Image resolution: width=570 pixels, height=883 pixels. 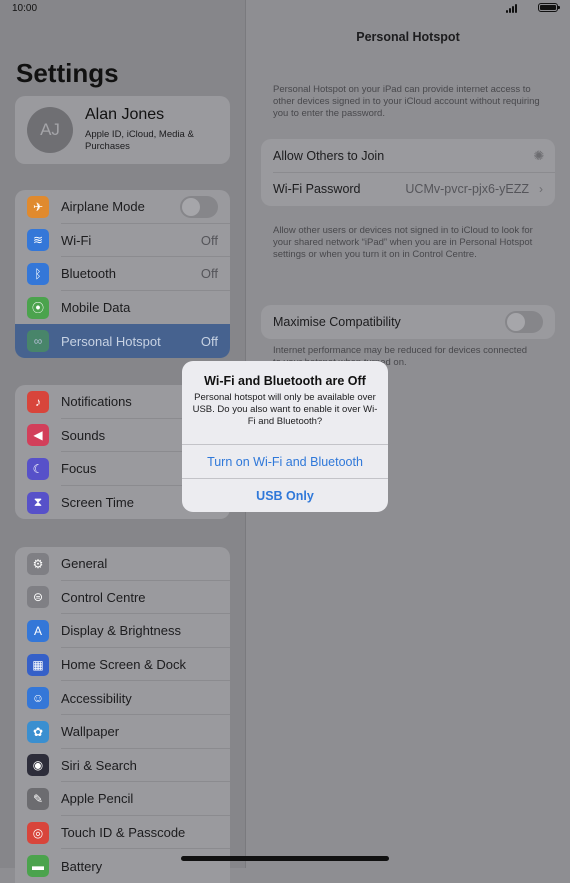 I want to click on sidebar-item-home-screen-dock: ▦ Home Screen & Dock, so click(x=122, y=665).